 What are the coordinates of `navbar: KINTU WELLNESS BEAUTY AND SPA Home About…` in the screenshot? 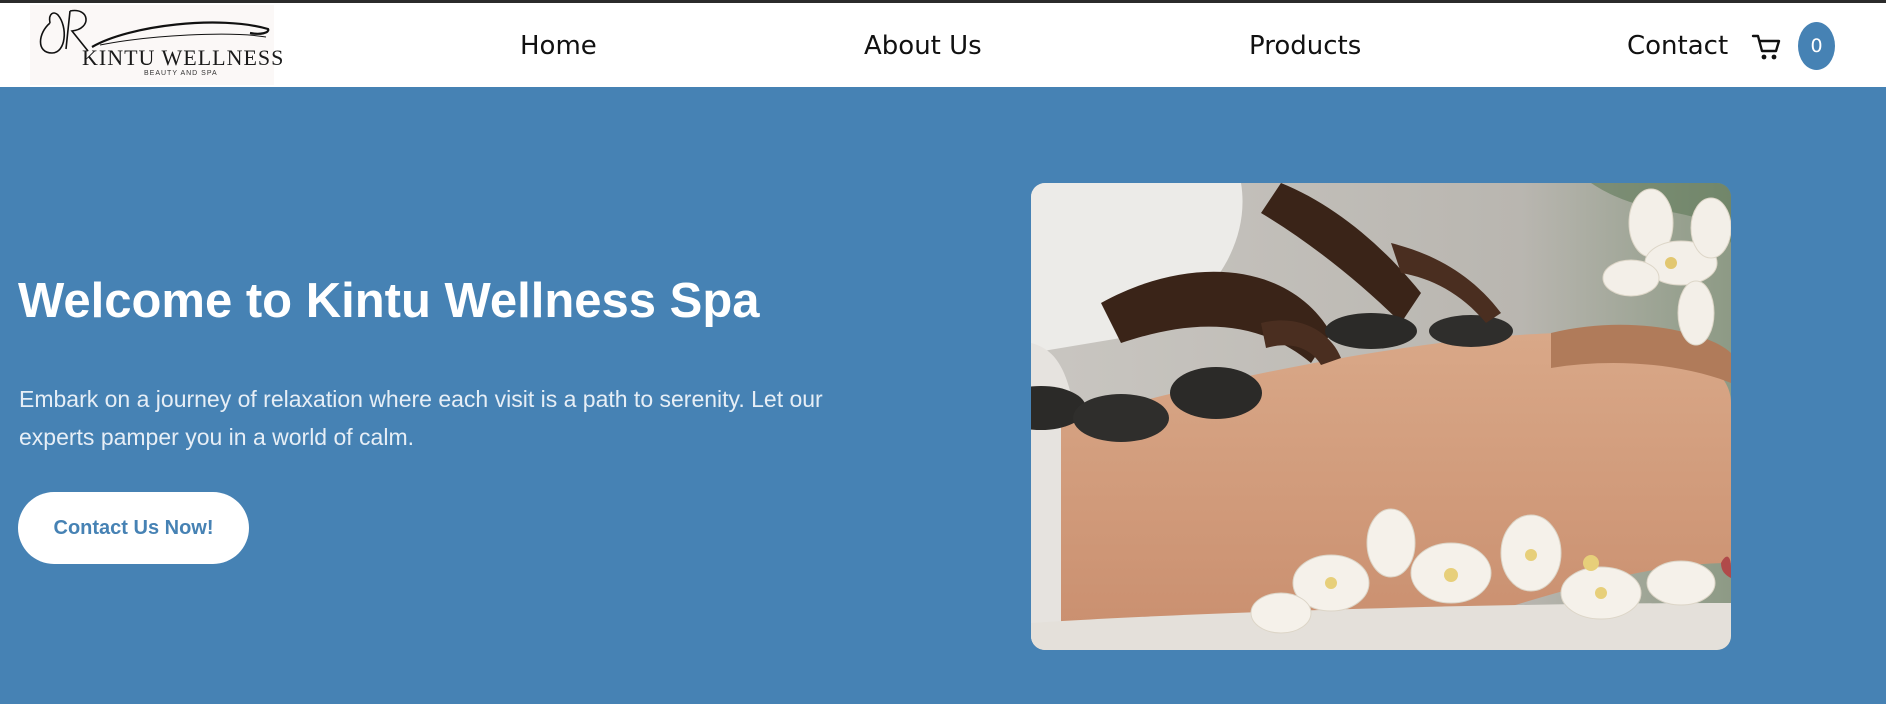 It's located at (943, 45).